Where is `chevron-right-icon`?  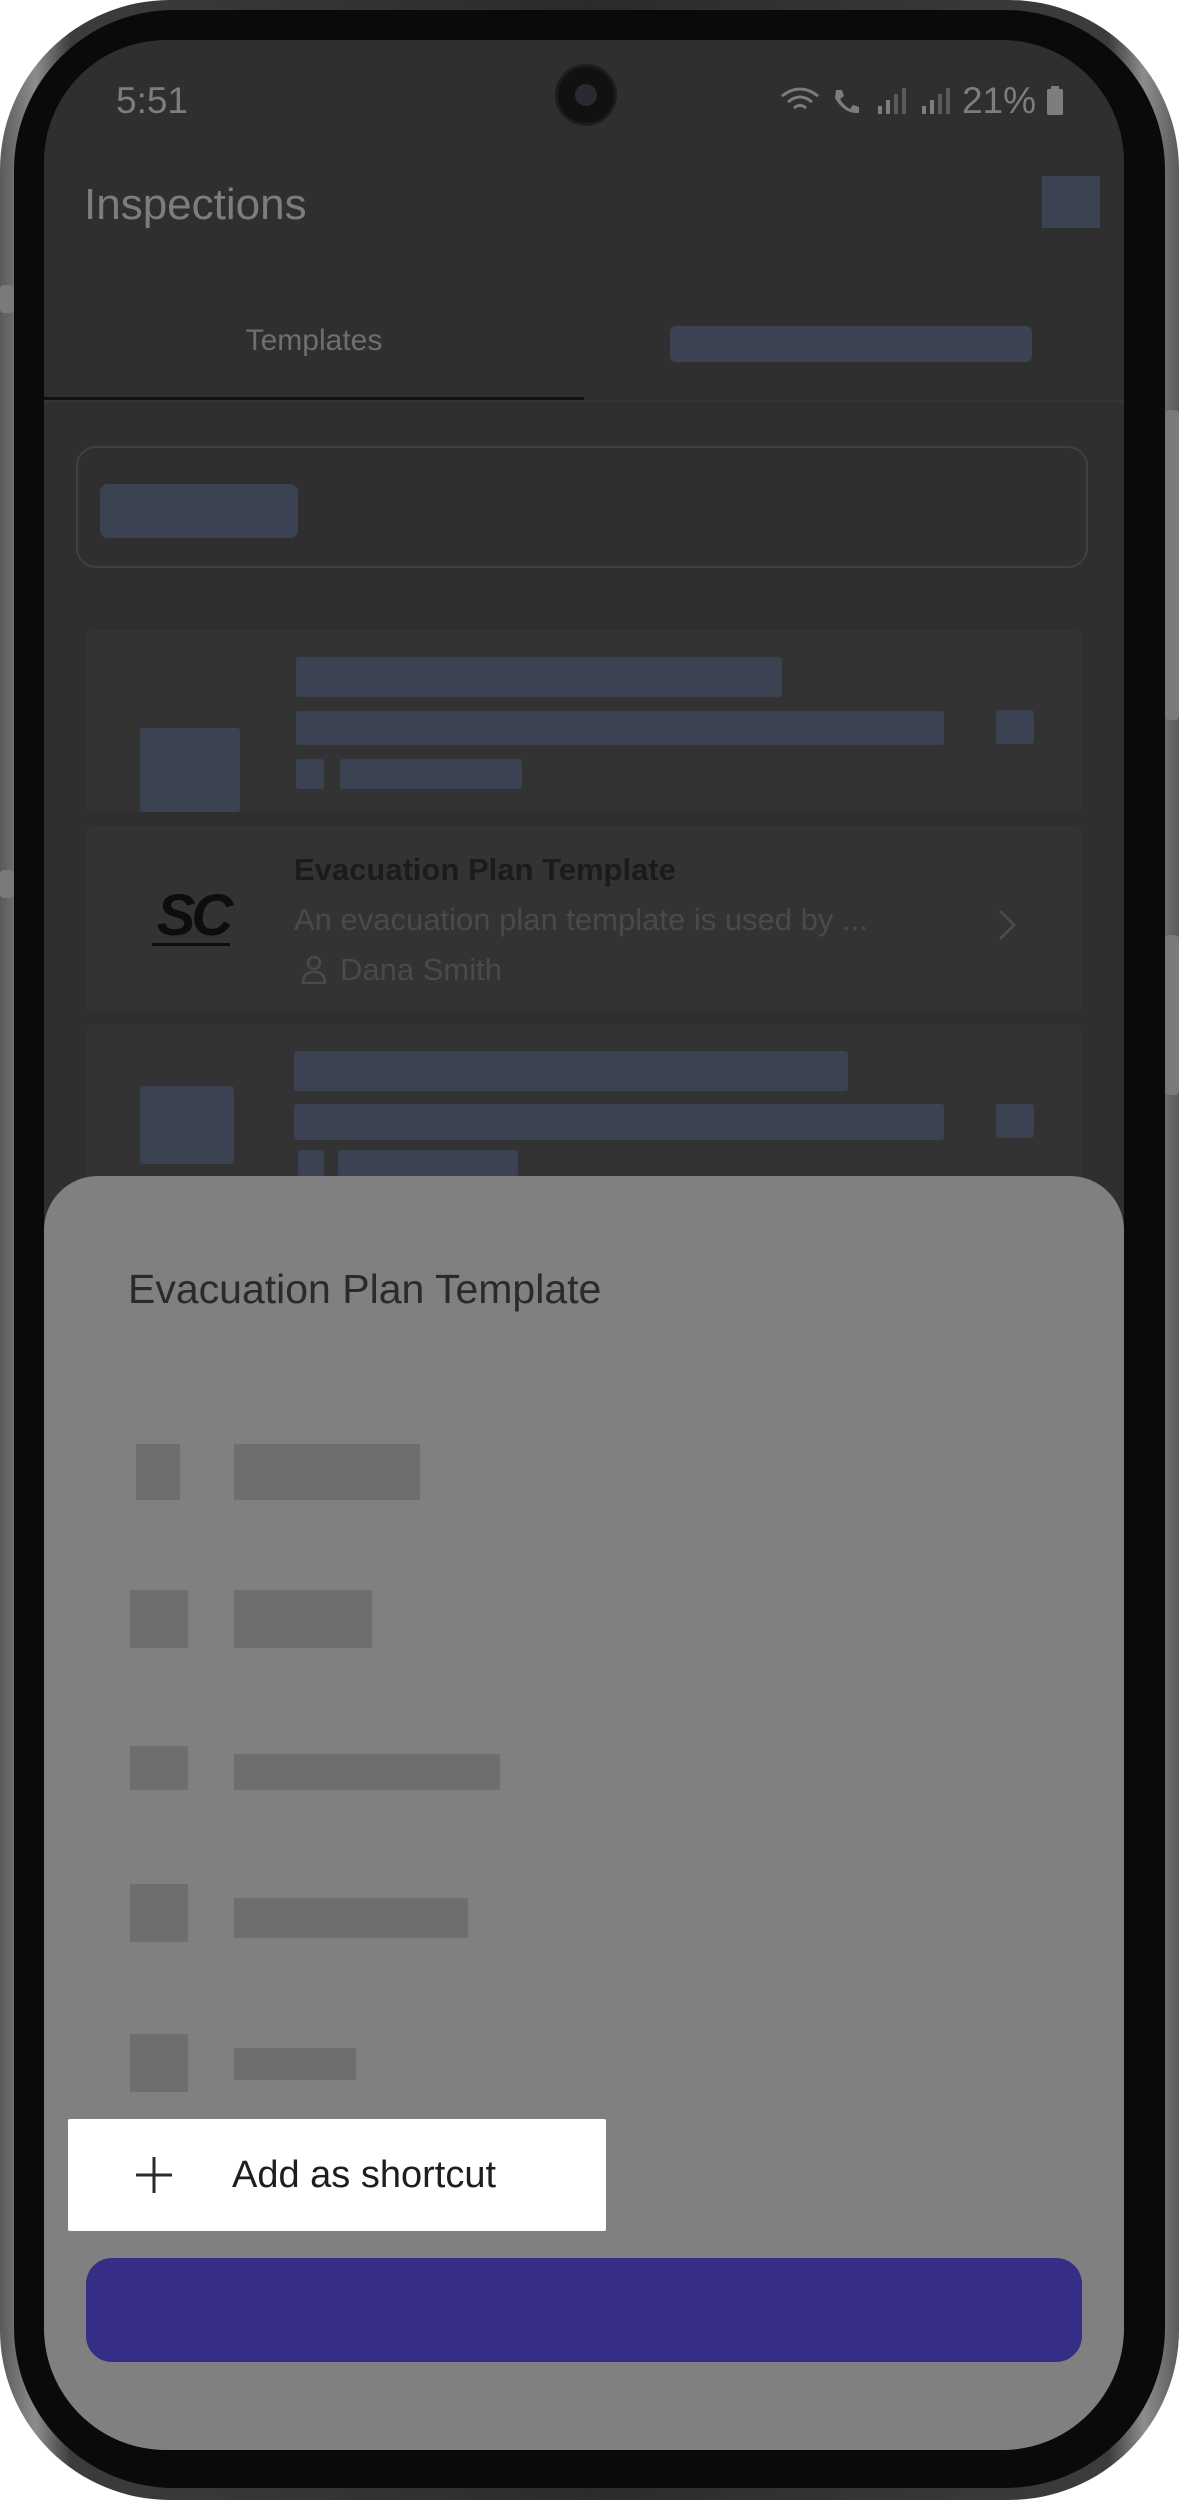
chevron-right-icon is located at coordinates (1007, 925).